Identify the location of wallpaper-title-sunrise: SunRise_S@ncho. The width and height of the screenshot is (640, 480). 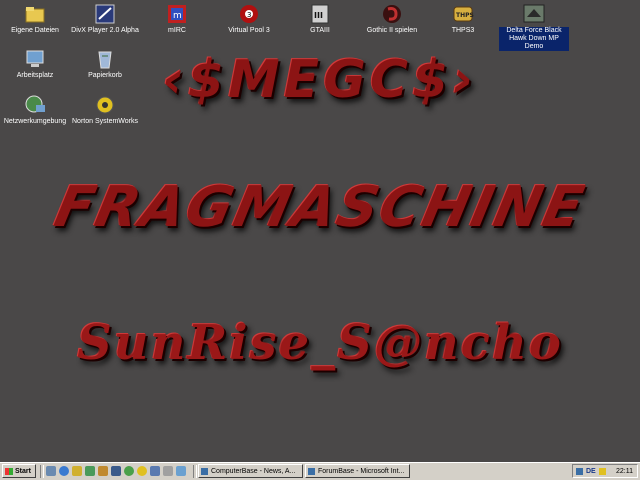
(320, 343).